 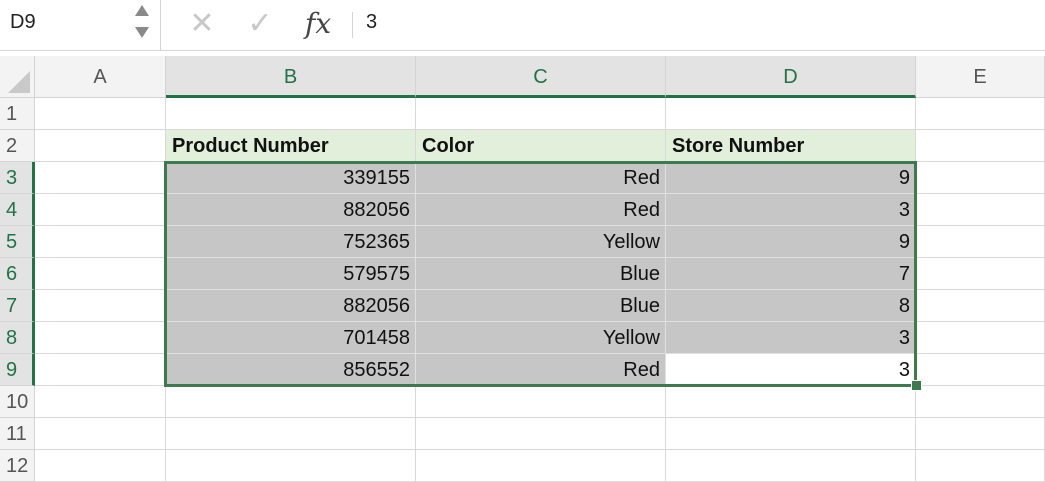 What do you see at coordinates (541, 114) in the screenshot?
I see `cell-c1` at bounding box center [541, 114].